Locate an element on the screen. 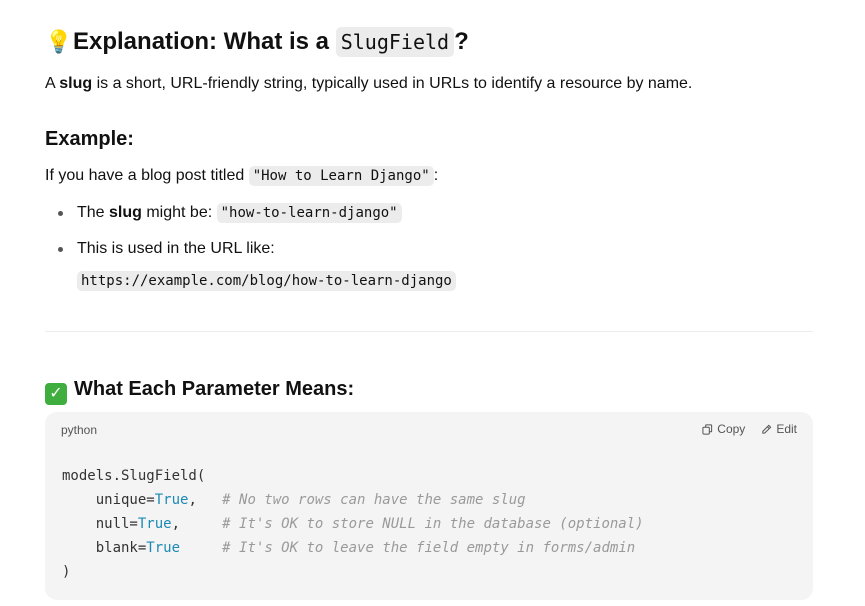 This screenshot has height=606, width=865. edit-button: Edit is located at coordinates (779, 429).